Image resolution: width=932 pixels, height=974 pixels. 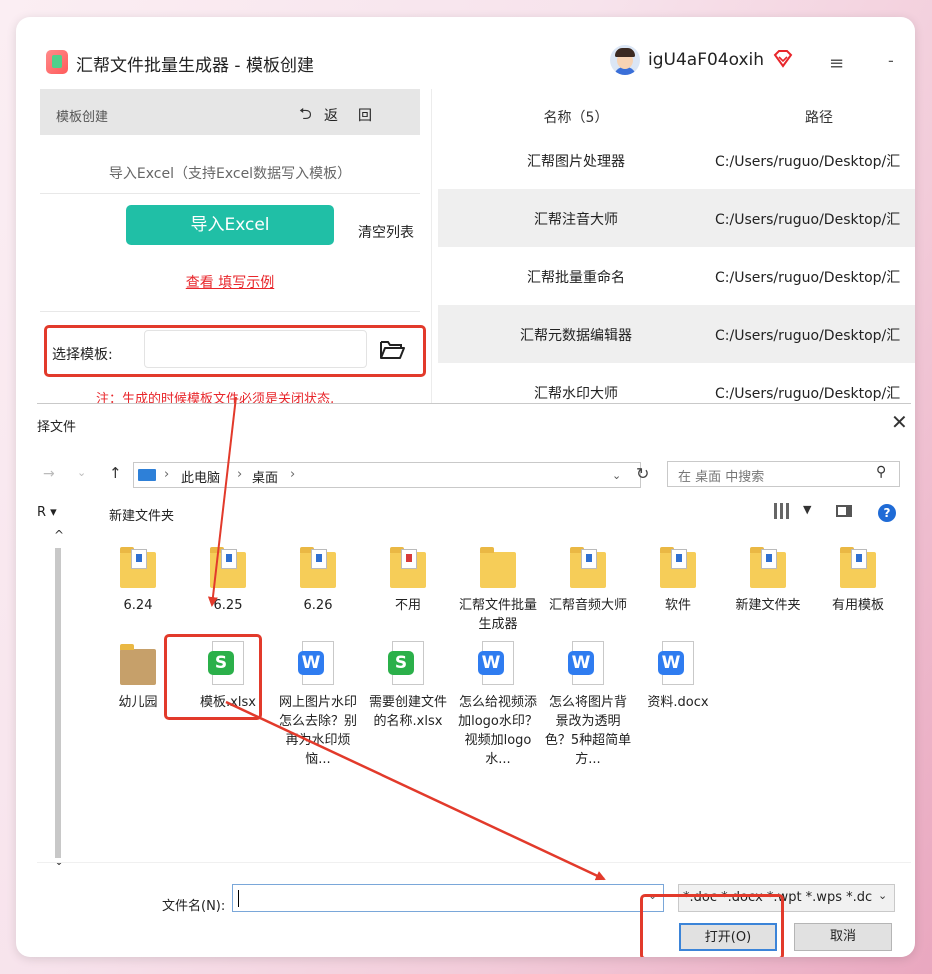 I want to click on arrow-to-template-file, so click(x=222, y=501).